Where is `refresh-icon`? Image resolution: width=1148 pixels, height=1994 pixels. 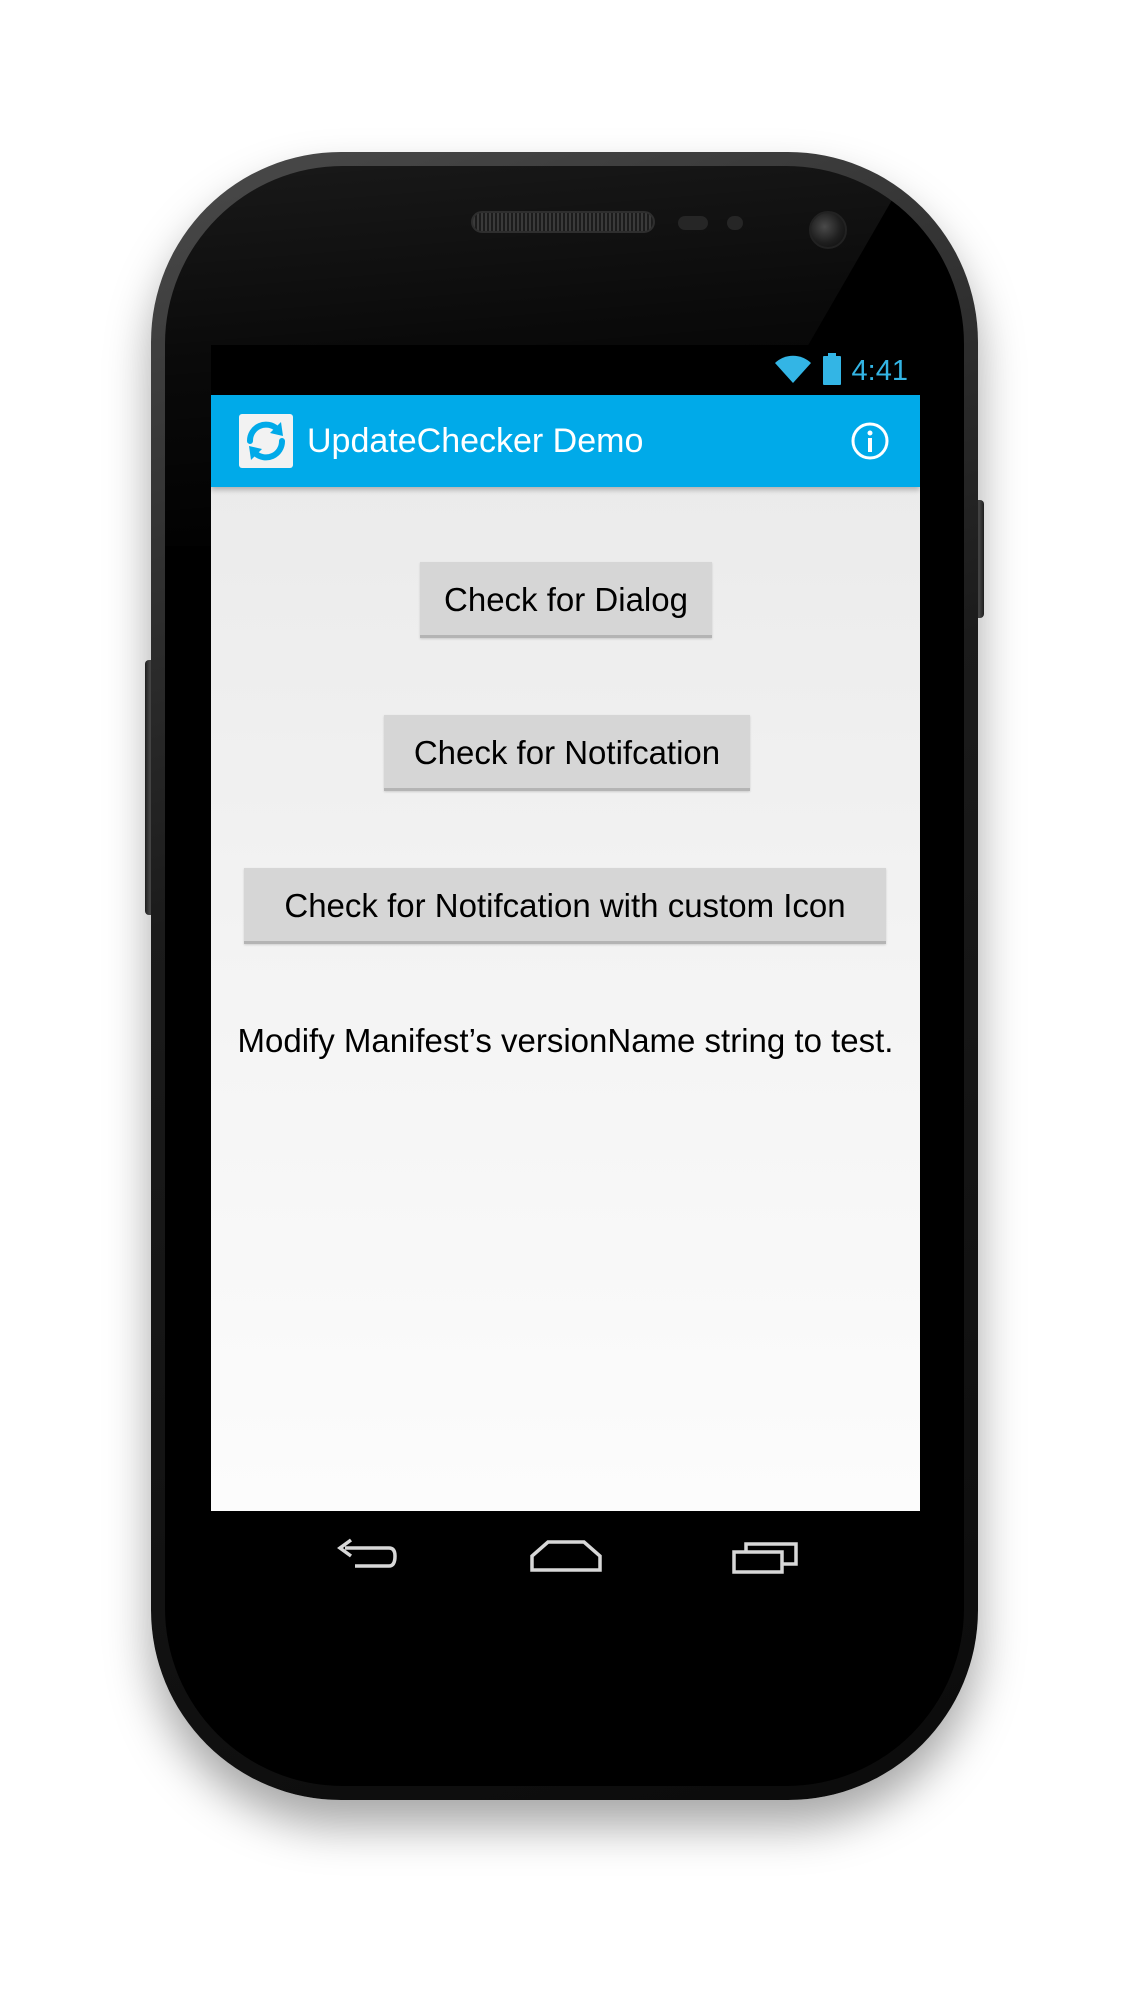
refresh-icon is located at coordinates (266, 446).